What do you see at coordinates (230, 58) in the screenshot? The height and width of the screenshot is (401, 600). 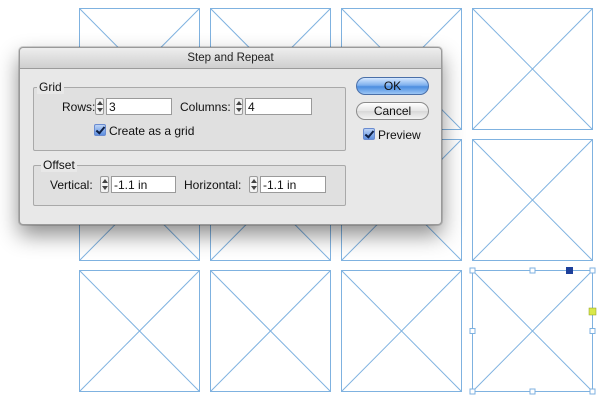 I see `dialog-title: Step and Repeat` at bounding box center [230, 58].